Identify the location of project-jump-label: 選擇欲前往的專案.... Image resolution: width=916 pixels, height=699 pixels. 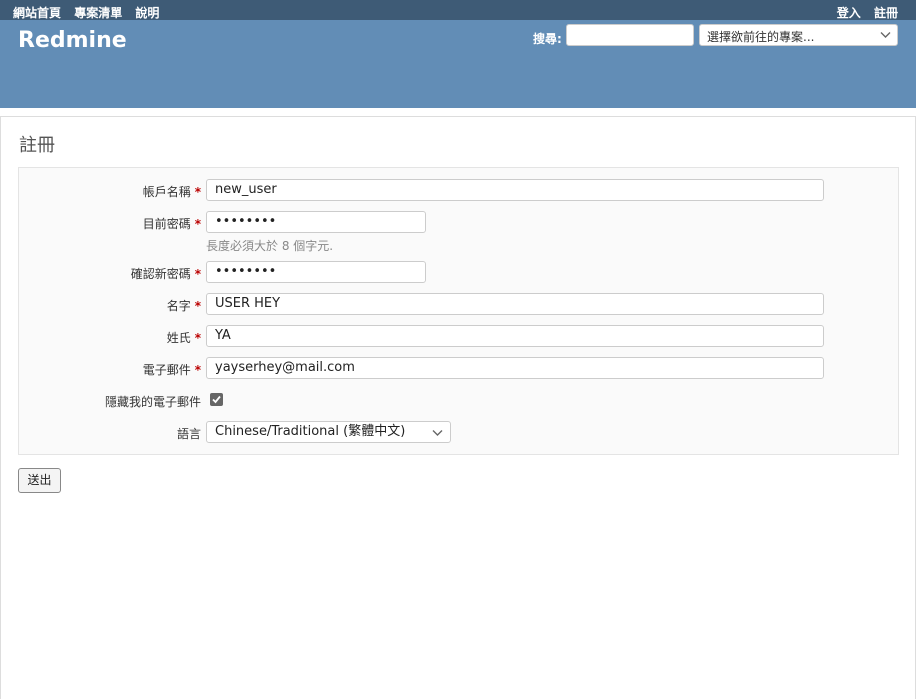
(761, 37).